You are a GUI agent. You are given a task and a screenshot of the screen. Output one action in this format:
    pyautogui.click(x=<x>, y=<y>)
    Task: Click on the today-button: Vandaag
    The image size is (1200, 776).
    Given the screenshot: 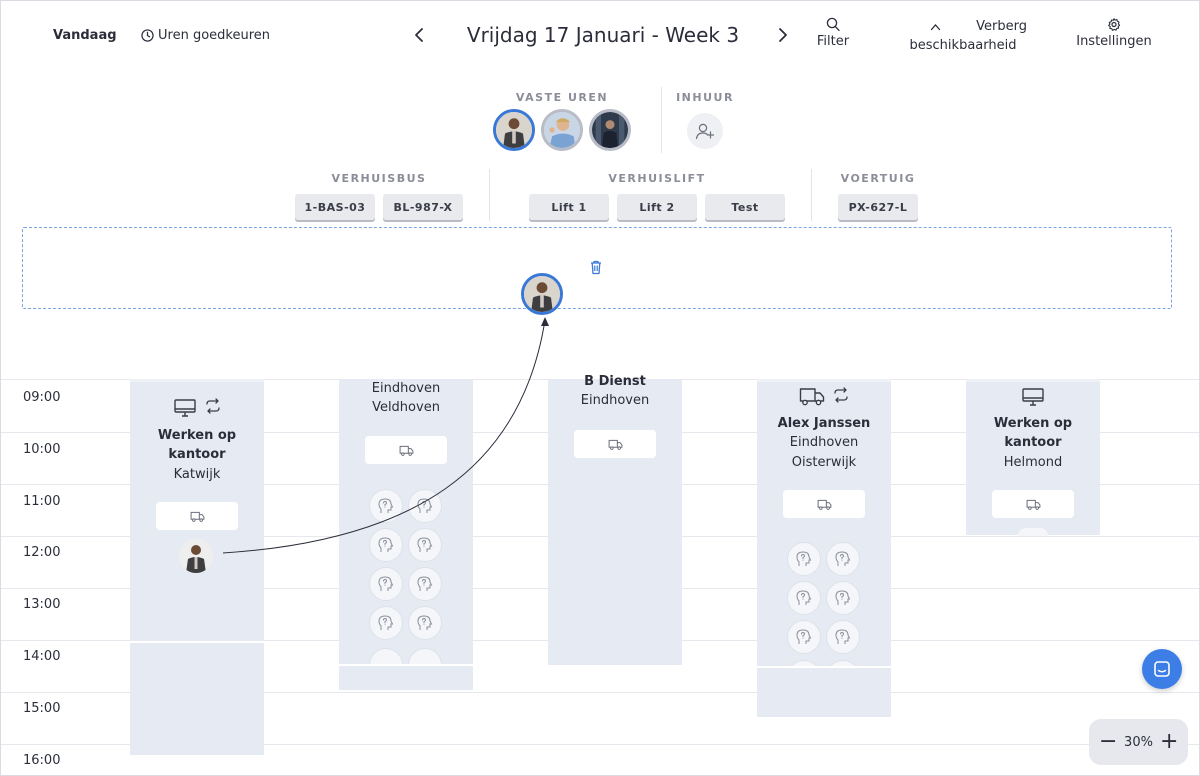 What is the action you would take?
    pyautogui.click(x=85, y=35)
    